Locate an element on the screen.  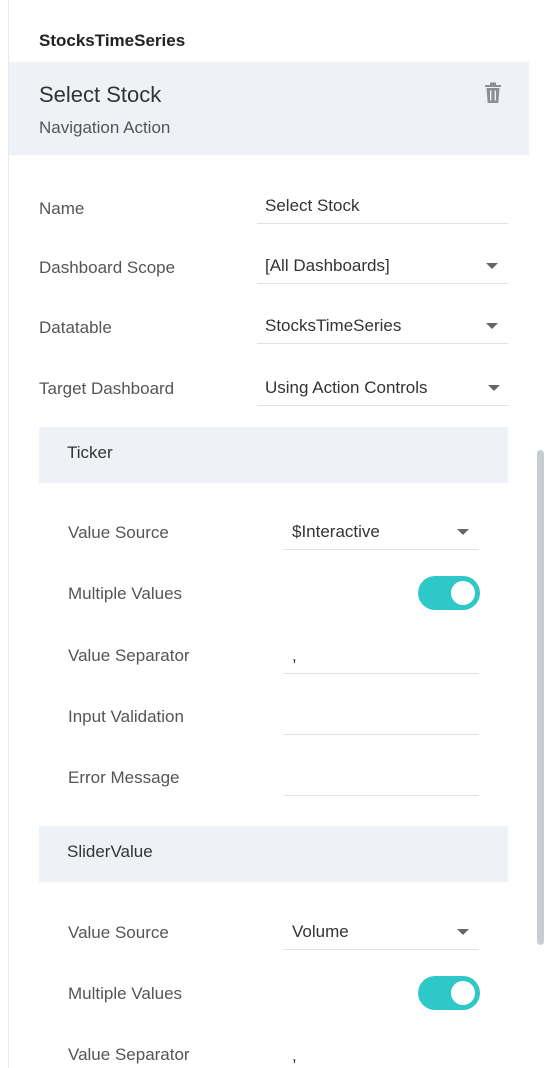
trash-icon is located at coordinates (493, 93).